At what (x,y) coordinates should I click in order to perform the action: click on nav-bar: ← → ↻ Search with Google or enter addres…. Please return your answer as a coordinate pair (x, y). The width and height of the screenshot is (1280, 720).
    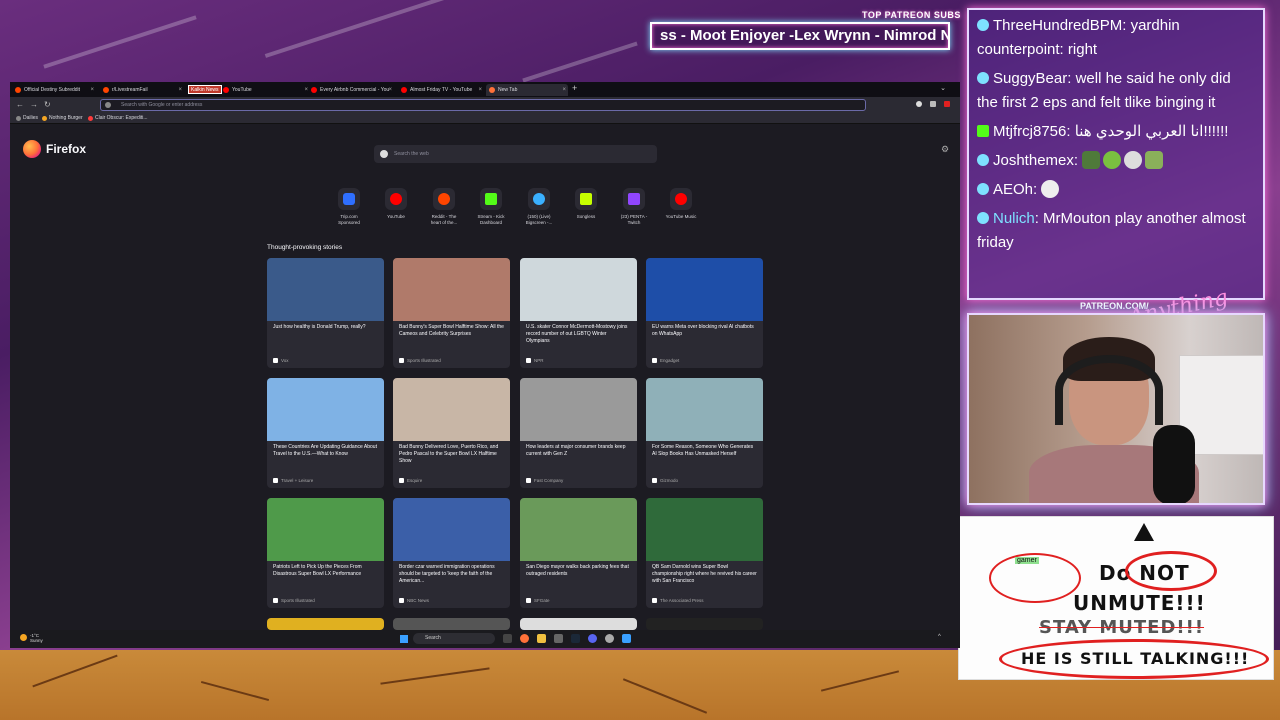
    Looking at the image, I should click on (485, 105).